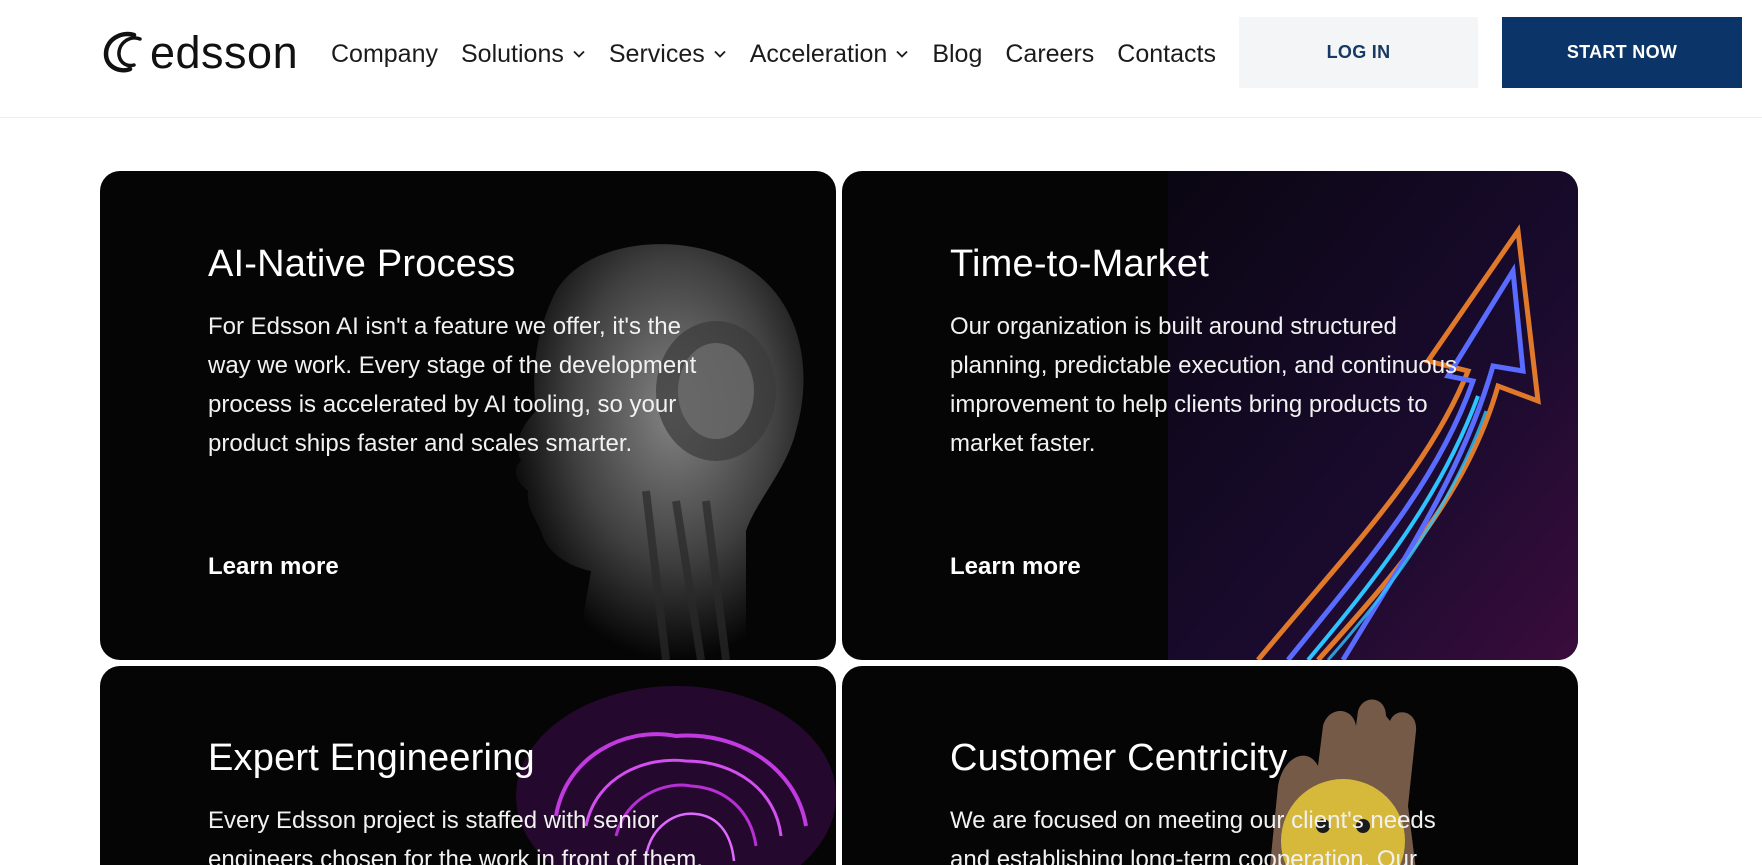  I want to click on nav-item-label: Careers, so click(1050, 53).